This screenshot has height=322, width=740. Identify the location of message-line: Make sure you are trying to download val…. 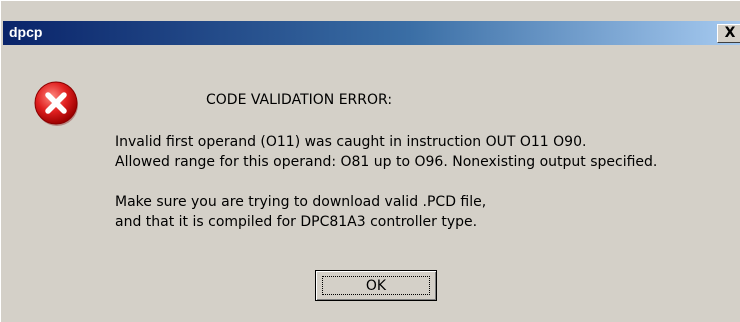
(301, 202).